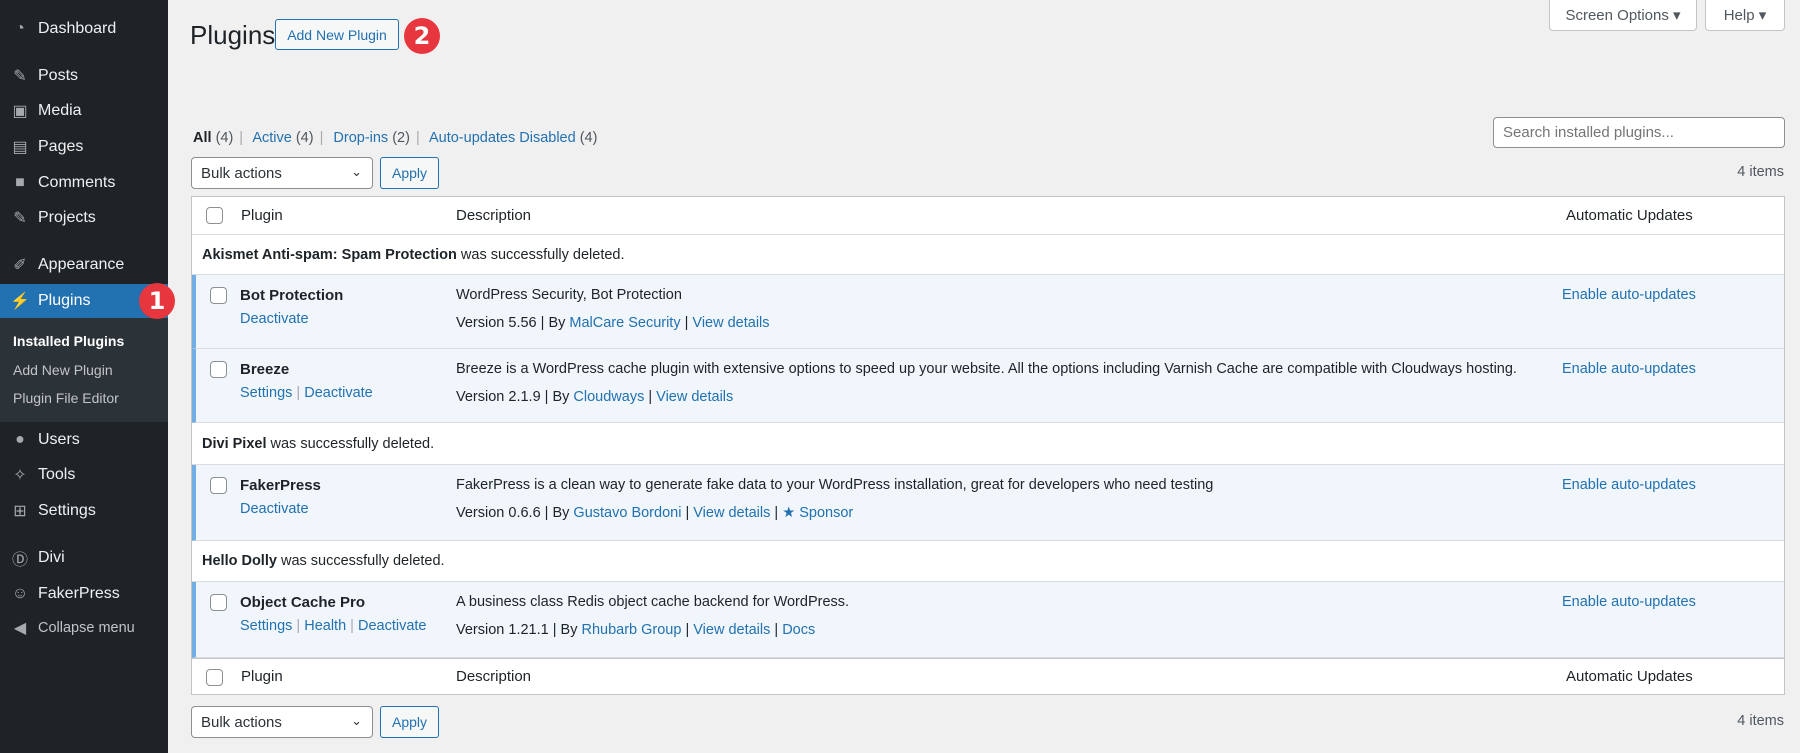  What do you see at coordinates (608, 397) in the screenshot?
I see `author-link: Cloudways` at bounding box center [608, 397].